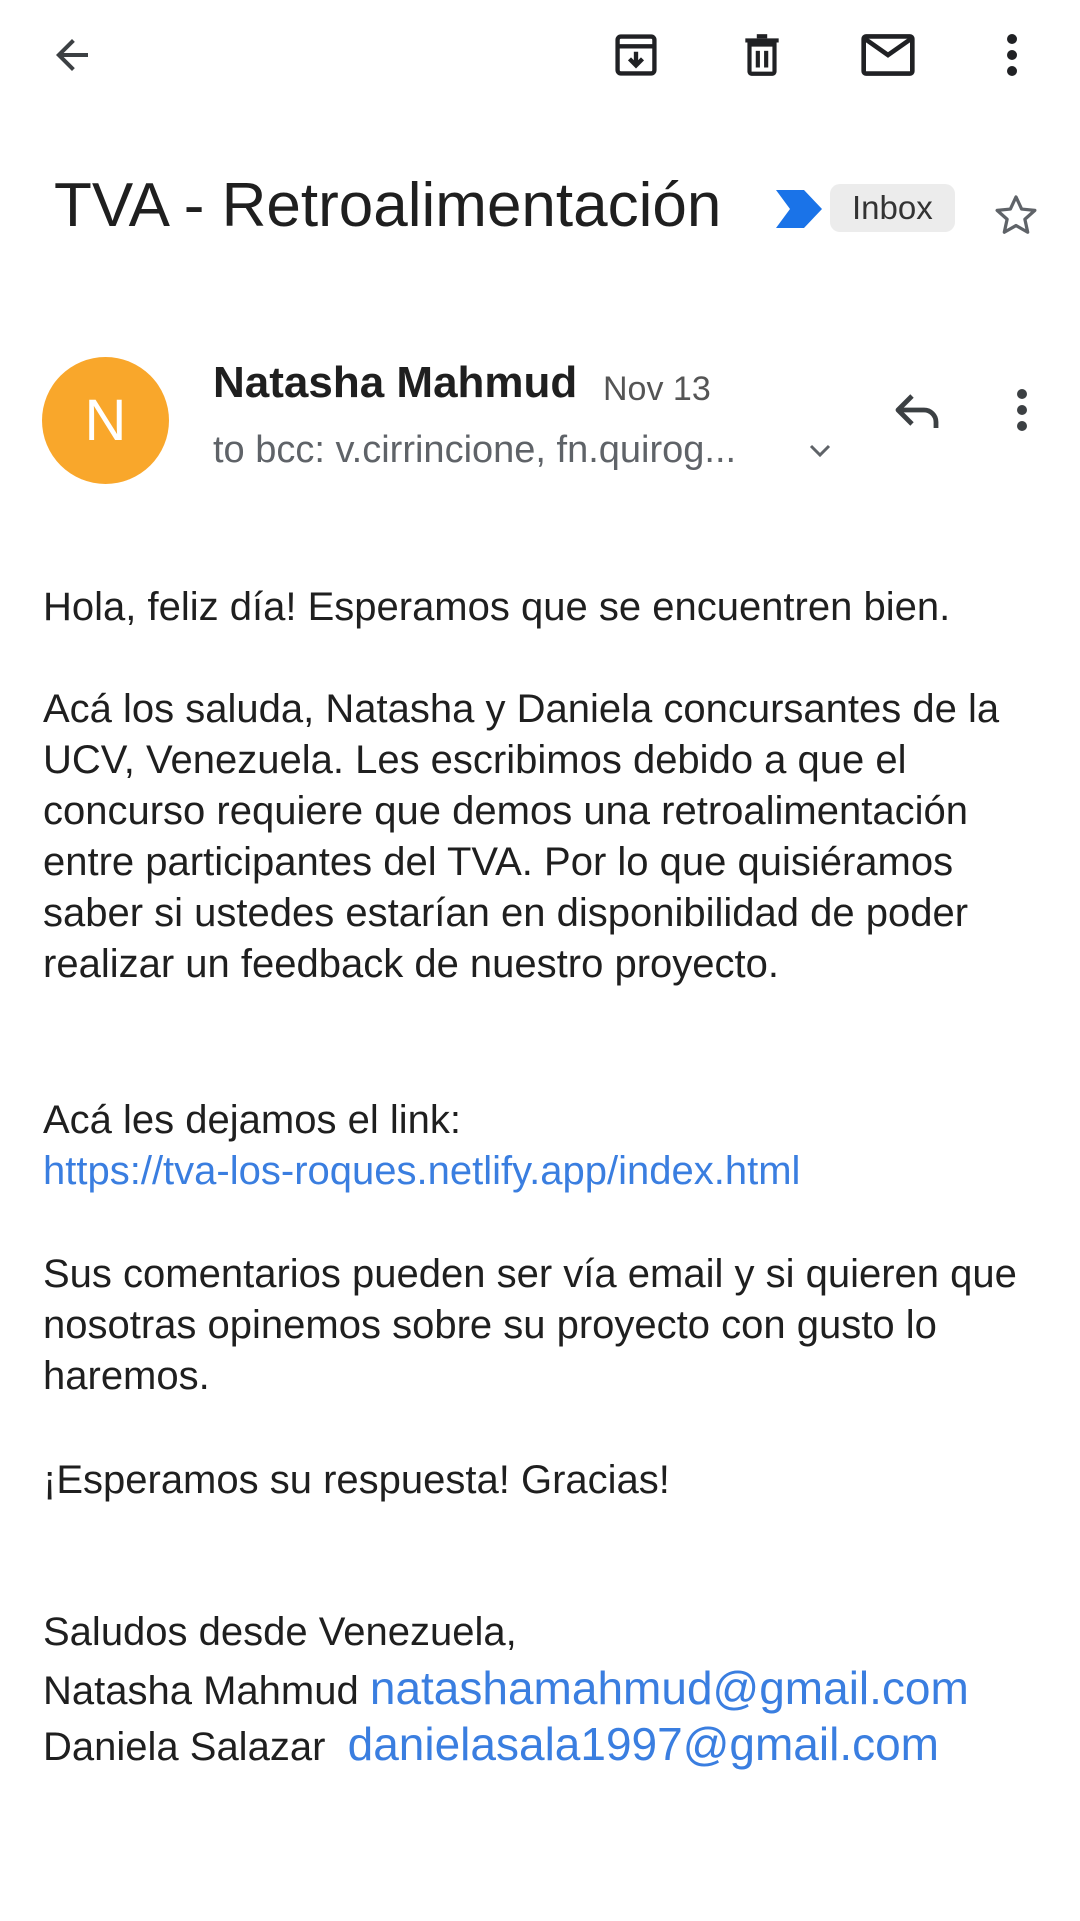 The width and height of the screenshot is (1080, 1921). What do you see at coordinates (280, 1632) in the screenshot?
I see `signature-greeting: Saludos desde Venezuela,` at bounding box center [280, 1632].